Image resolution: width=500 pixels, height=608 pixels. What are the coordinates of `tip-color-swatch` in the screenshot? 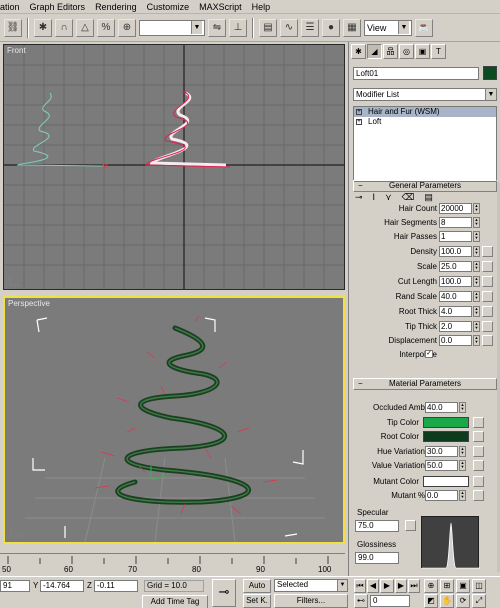 It's located at (446, 422).